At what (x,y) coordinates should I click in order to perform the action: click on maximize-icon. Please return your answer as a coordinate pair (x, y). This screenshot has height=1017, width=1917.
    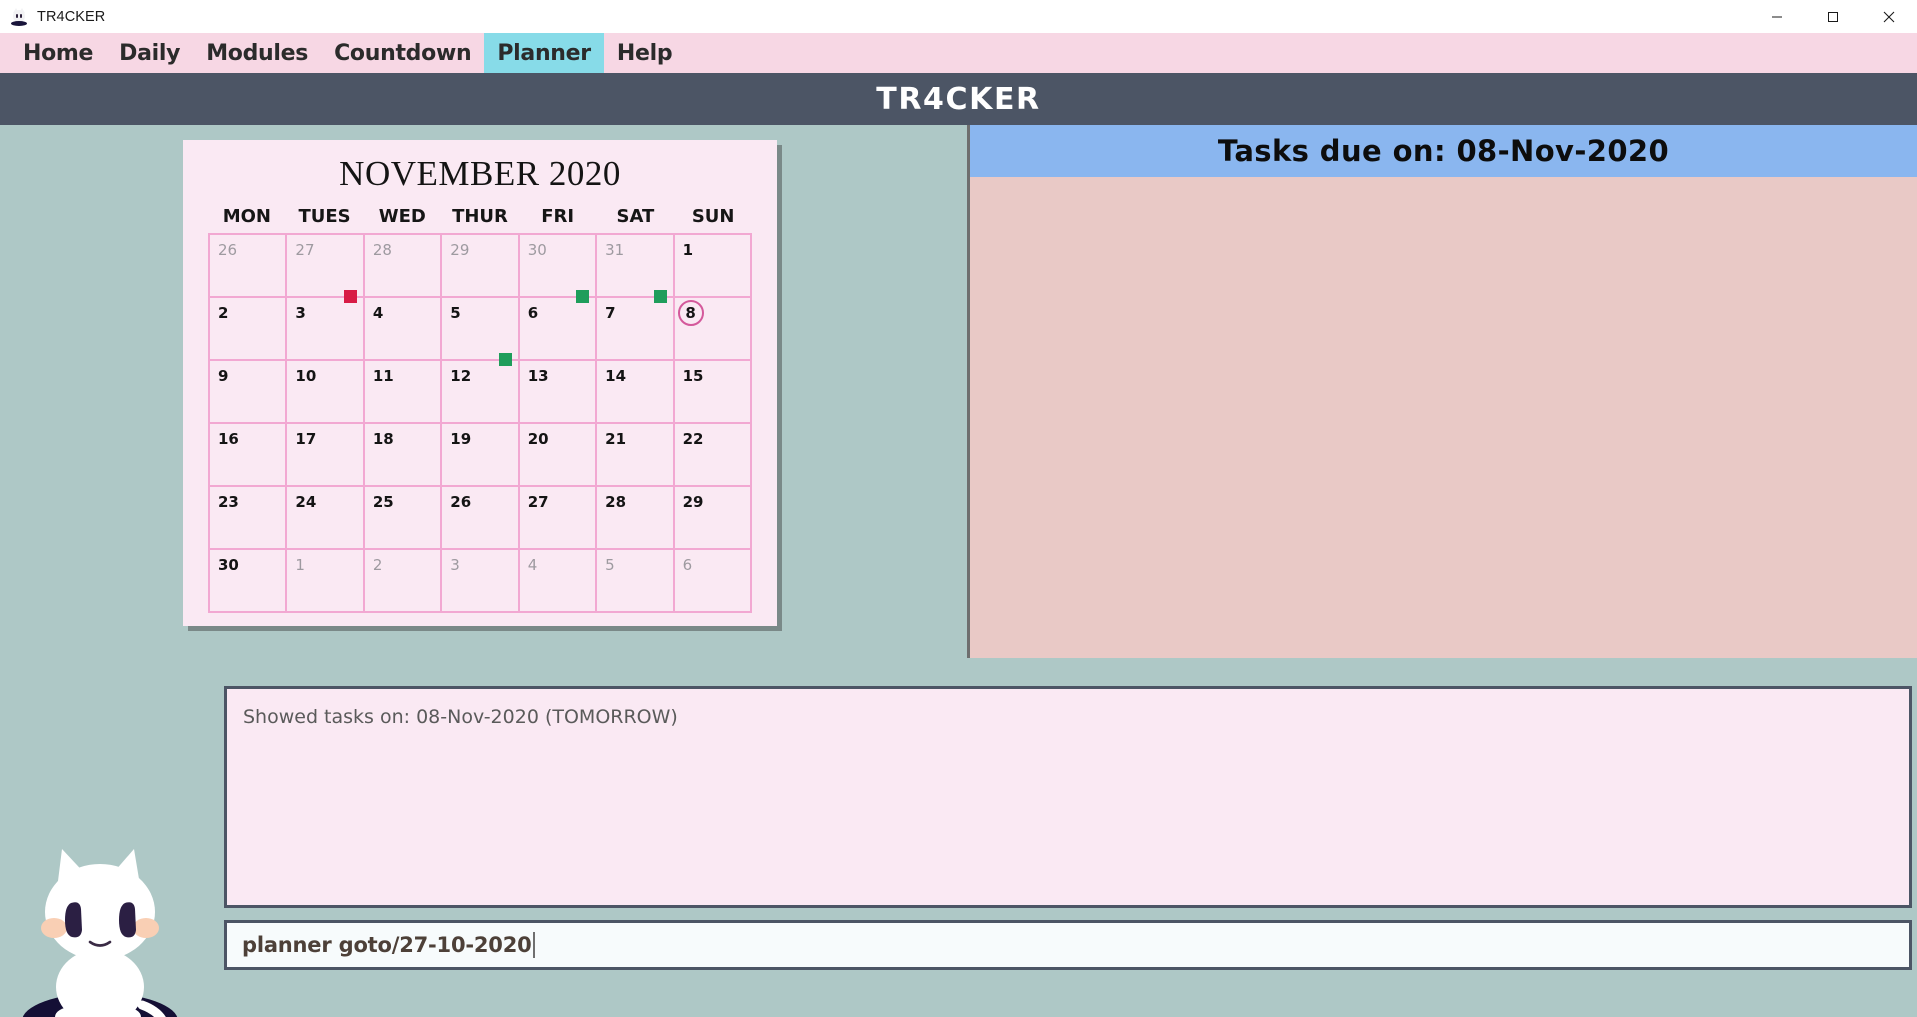
    Looking at the image, I should click on (1833, 16).